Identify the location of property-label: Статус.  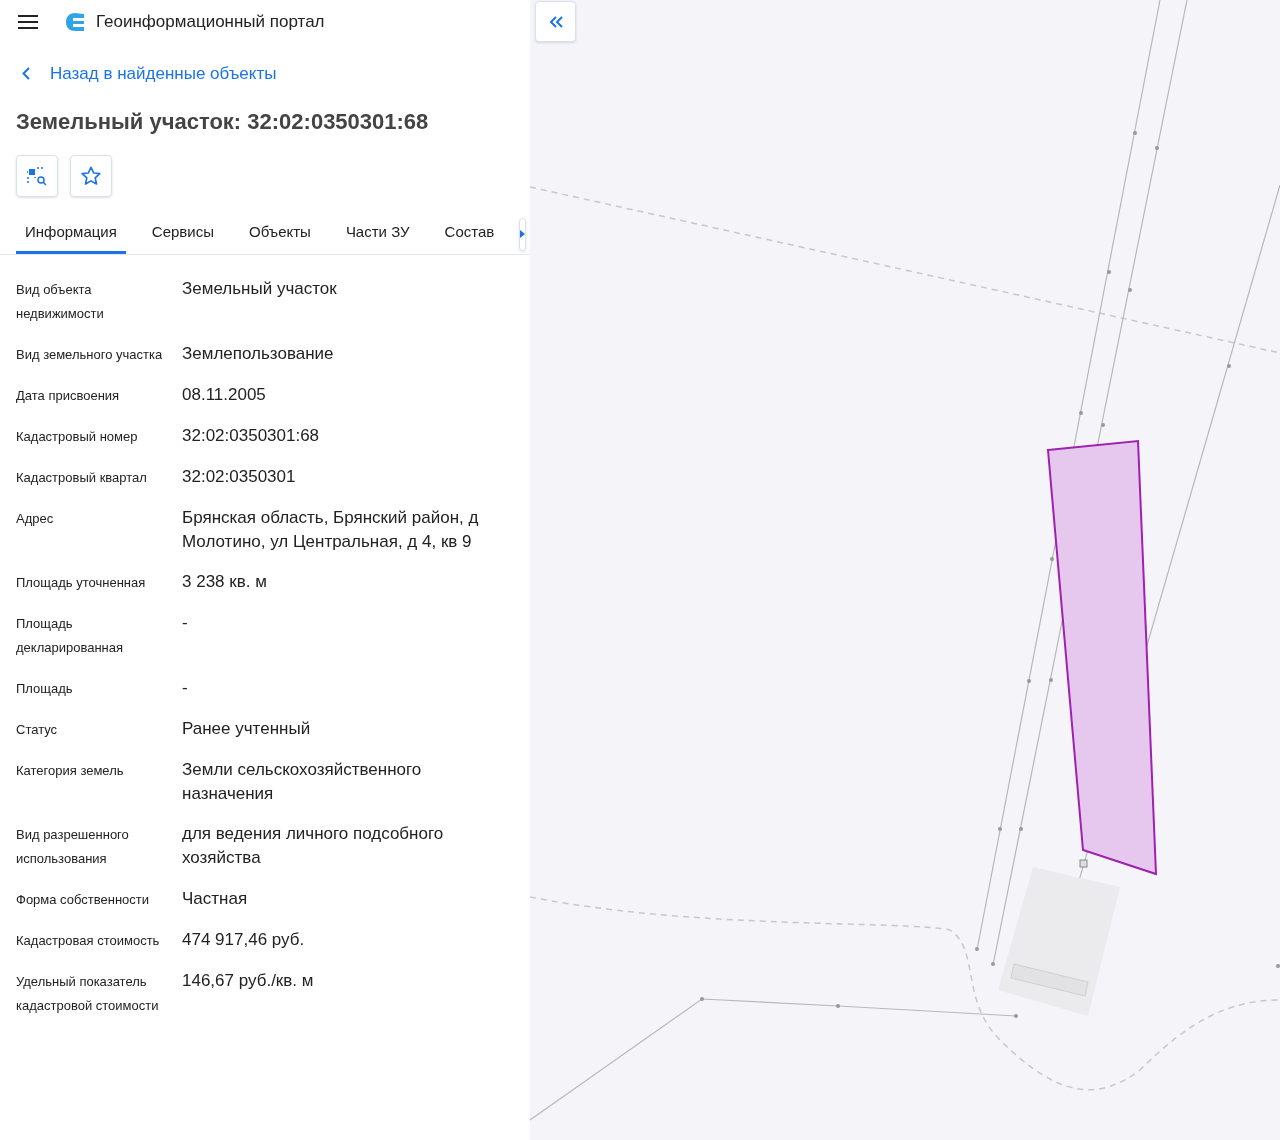
(37, 729).